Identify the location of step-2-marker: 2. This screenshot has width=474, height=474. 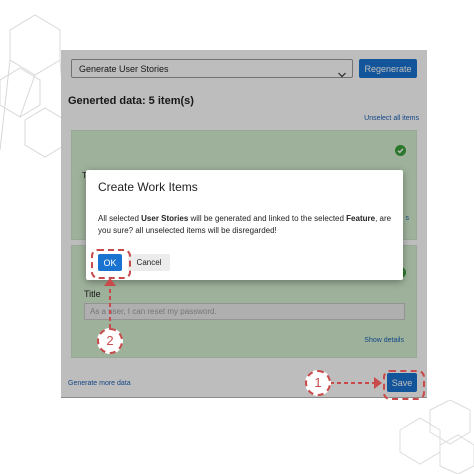
(110, 341).